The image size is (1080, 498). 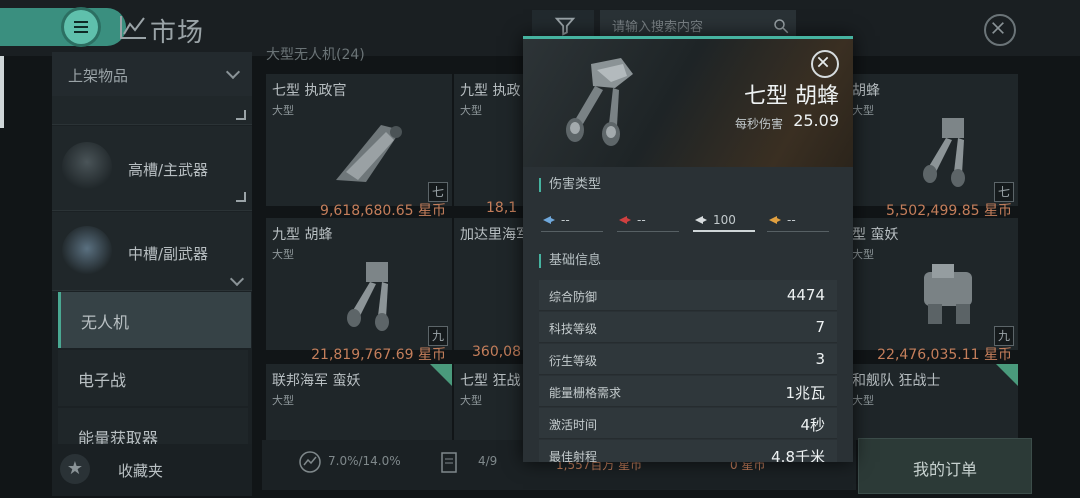 What do you see at coordinates (573, 361) in the screenshot?
I see `info-key: 衍生等级` at bounding box center [573, 361].